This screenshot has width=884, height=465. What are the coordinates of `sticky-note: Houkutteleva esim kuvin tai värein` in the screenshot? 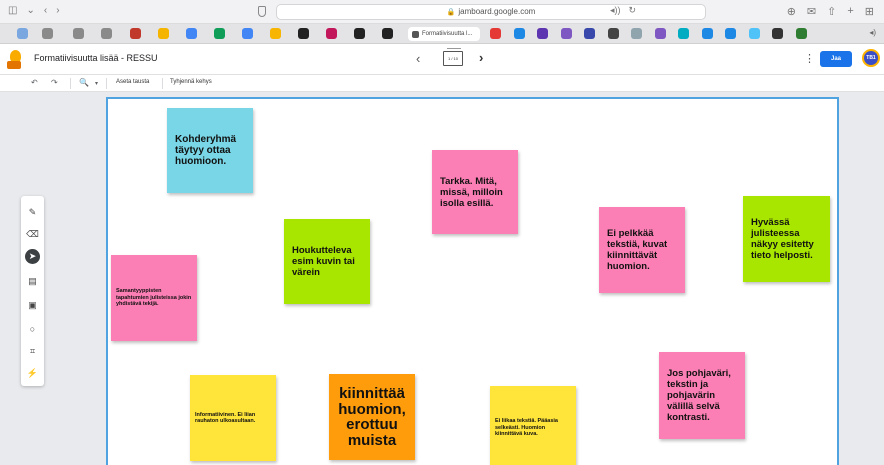 It's located at (327, 261).